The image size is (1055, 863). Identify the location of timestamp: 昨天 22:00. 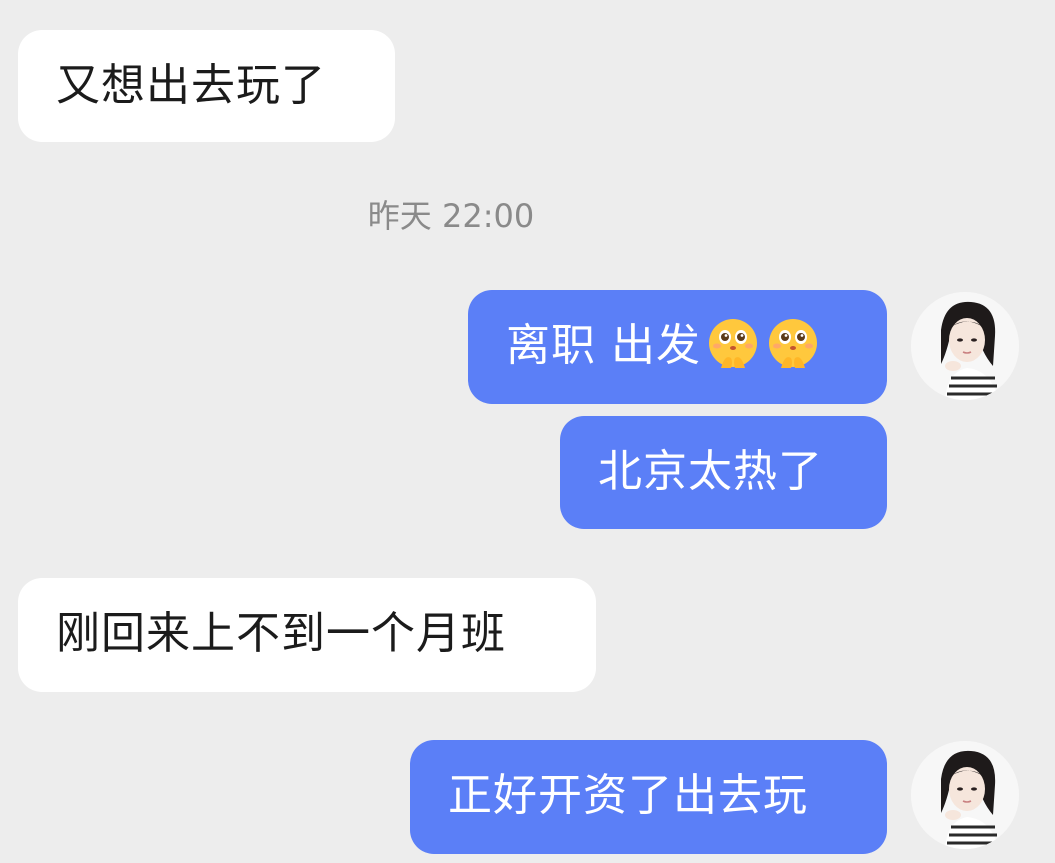
(451, 216).